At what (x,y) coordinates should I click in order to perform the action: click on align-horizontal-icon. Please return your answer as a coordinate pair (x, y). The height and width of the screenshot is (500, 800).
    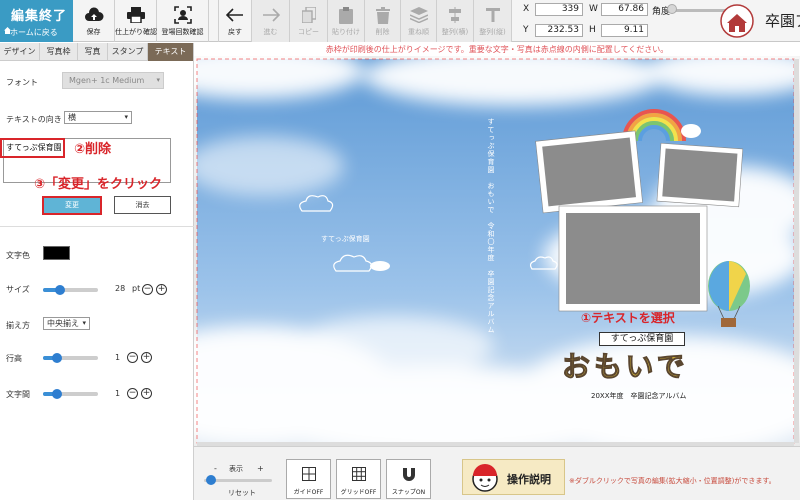
    Looking at the image, I should click on (455, 15).